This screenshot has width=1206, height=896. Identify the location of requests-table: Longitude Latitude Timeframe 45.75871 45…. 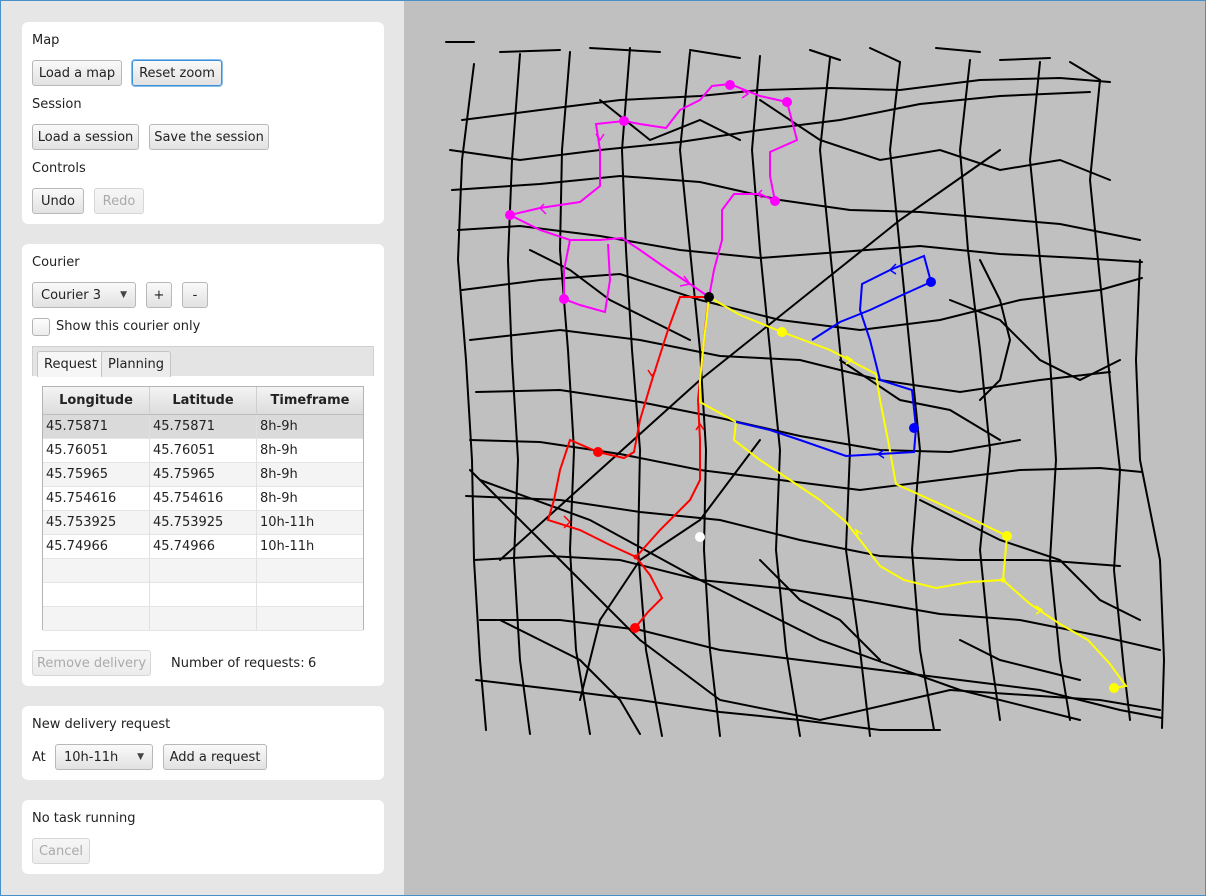
(203, 508).